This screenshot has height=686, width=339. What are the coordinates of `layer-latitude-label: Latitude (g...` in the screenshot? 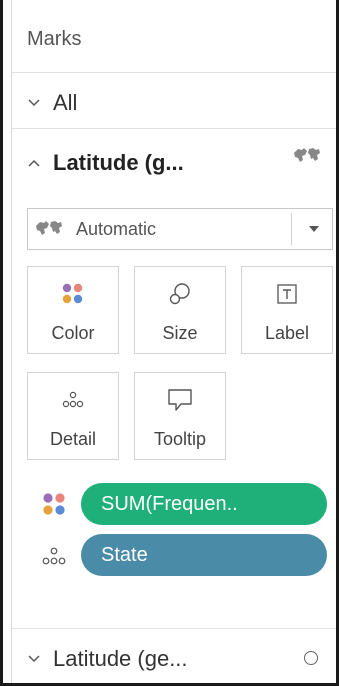 It's located at (118, 162).